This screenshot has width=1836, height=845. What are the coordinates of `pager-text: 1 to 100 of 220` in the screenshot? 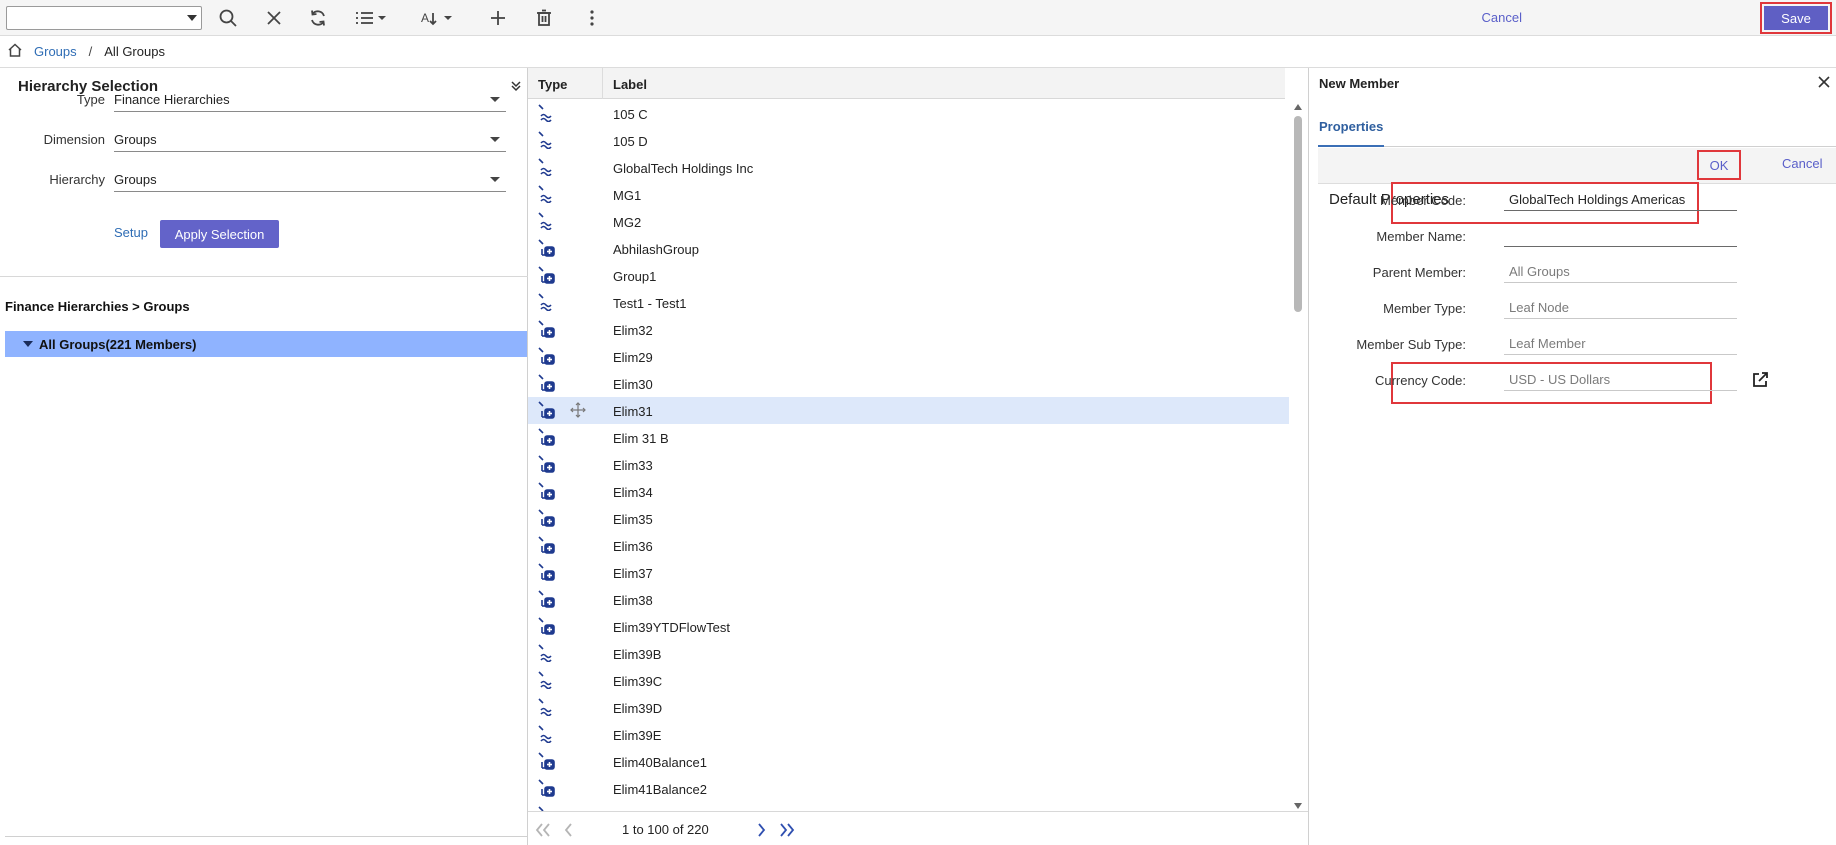 It's located at (665, 829).